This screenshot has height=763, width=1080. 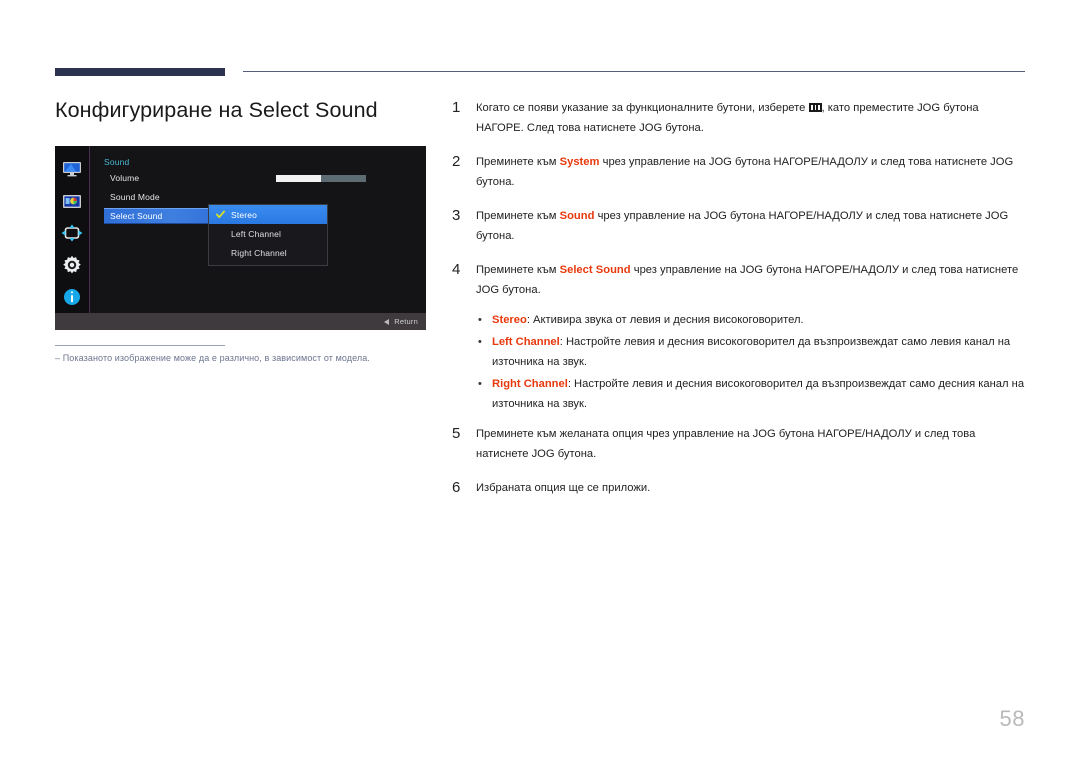 I want to click on step-term-select-sound: Select Sound, so click(x=595, y=270).